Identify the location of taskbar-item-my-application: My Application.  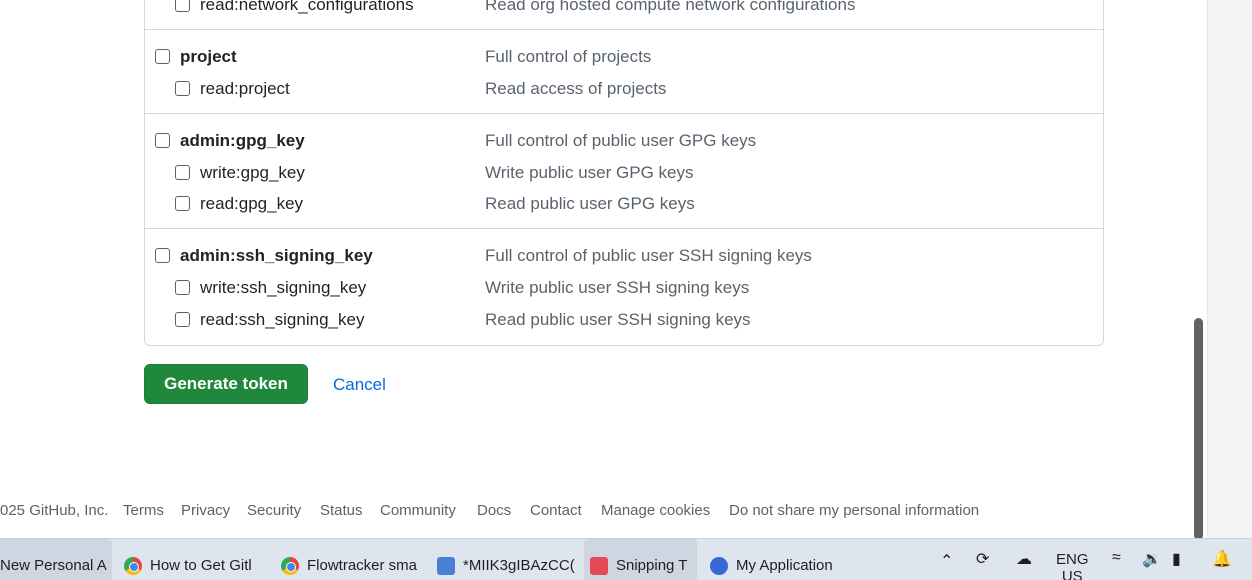
(785, 559).